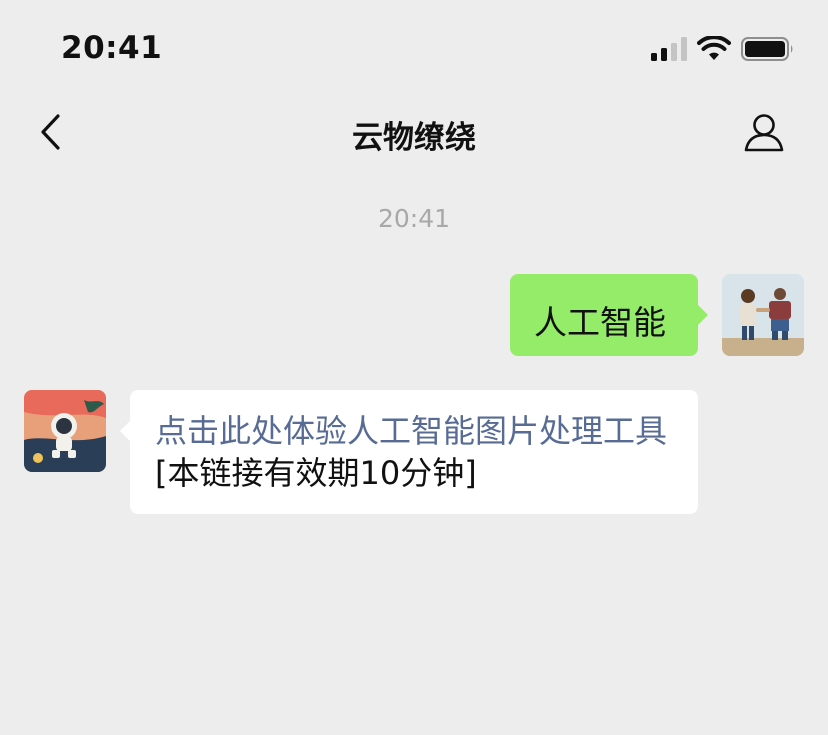 The height and width of the screenshot is (735, 828). I want to click on message-link: 点击此处体验人工智能图片处理工具, so click(411, 431).